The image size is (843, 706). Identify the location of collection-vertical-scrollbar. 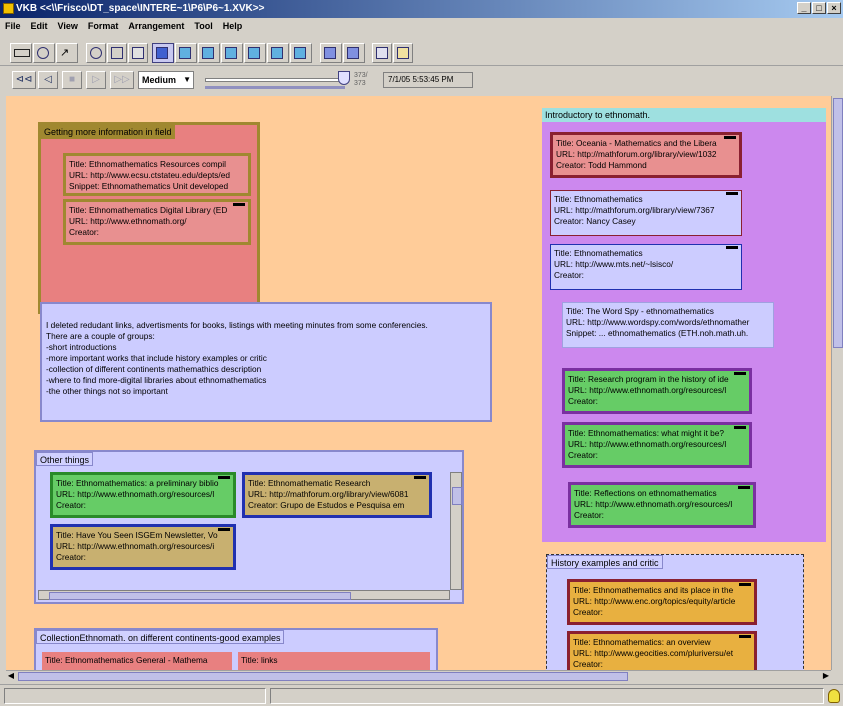
(456, 531).